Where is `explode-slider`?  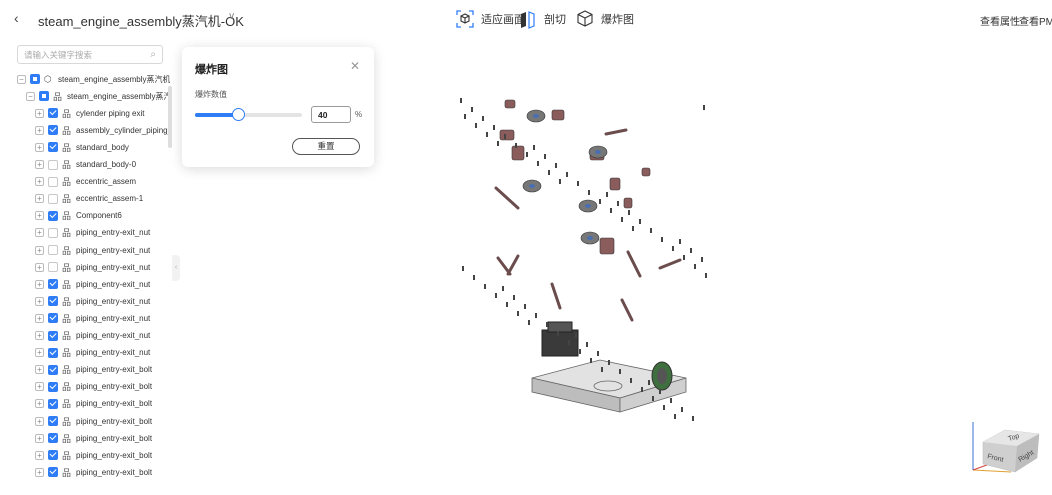
explode-slider is located at coordinates (248, 114).